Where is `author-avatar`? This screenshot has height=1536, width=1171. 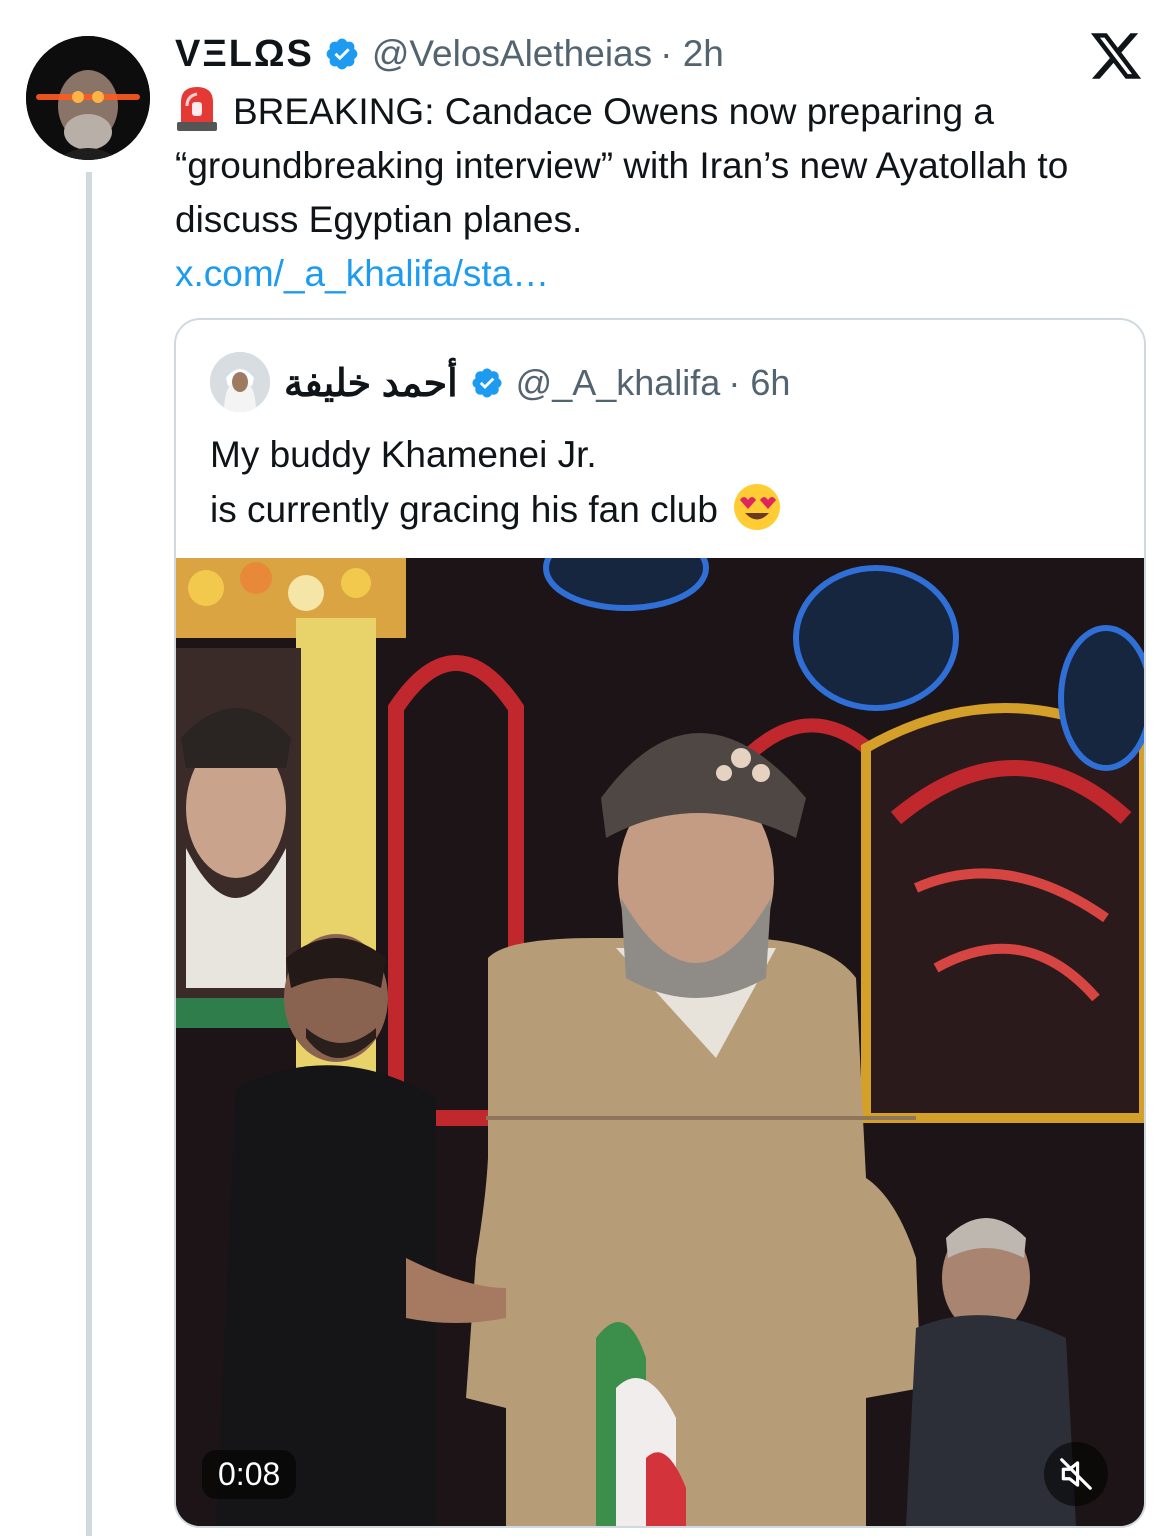 author-avatar is located at coordinates (88, 98).